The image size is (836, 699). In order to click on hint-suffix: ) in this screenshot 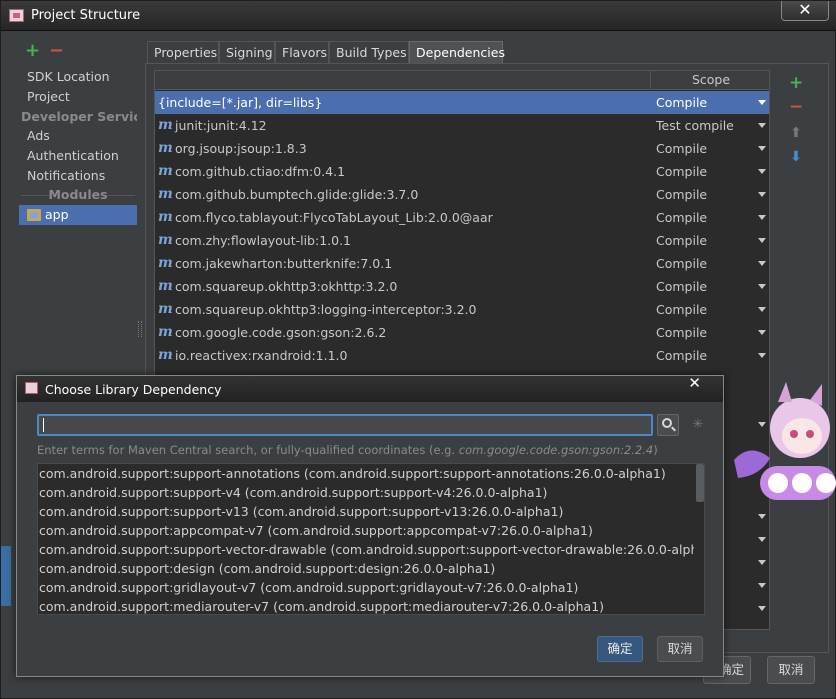, I will do `click(655, 450)`.